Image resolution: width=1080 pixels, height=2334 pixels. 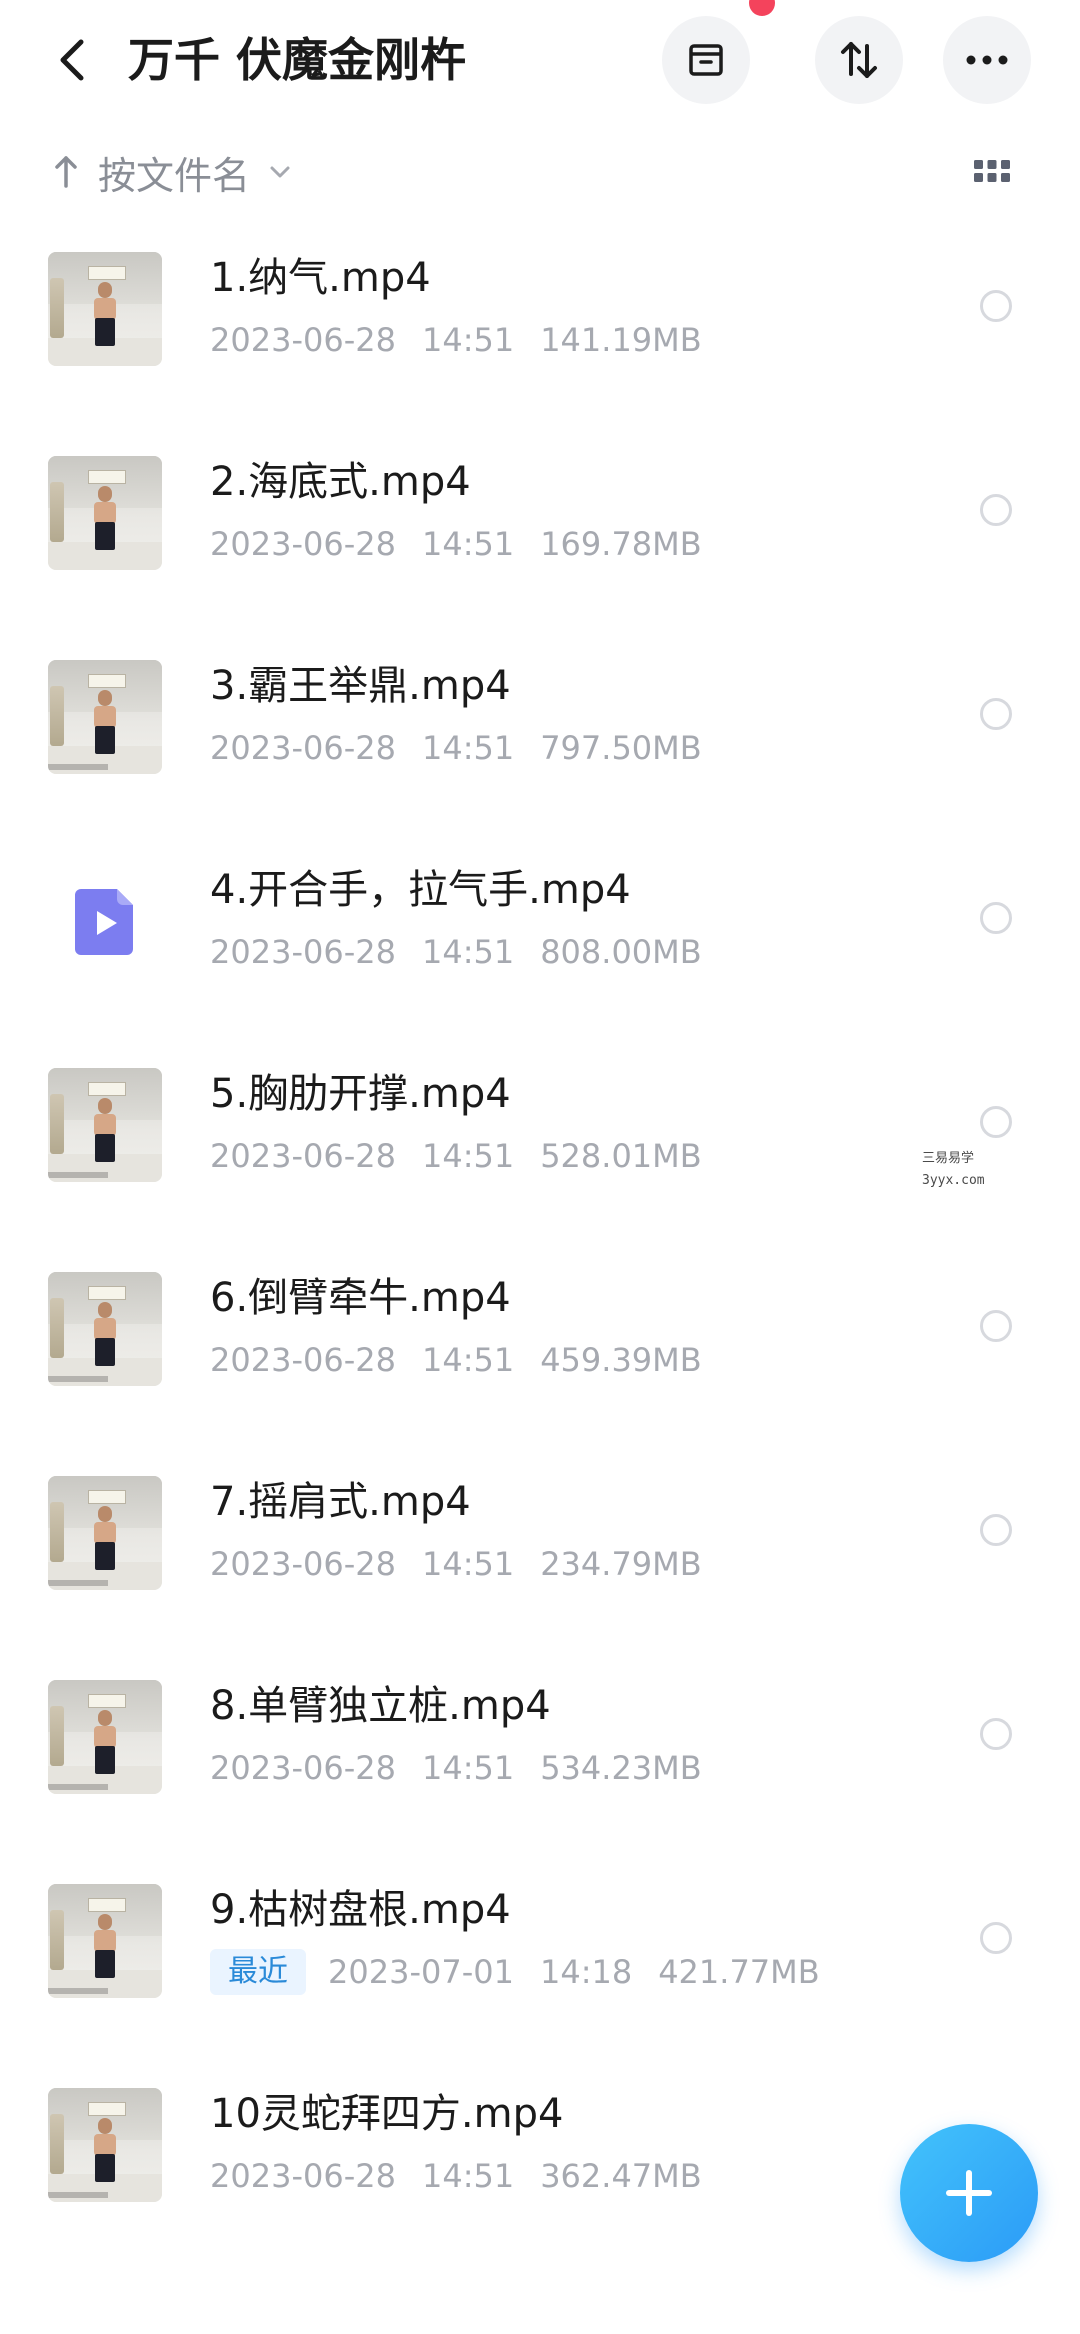 I want to click on file-meta: 2023-06-28 14:51 797.50MB, so click(x=469, y=748).